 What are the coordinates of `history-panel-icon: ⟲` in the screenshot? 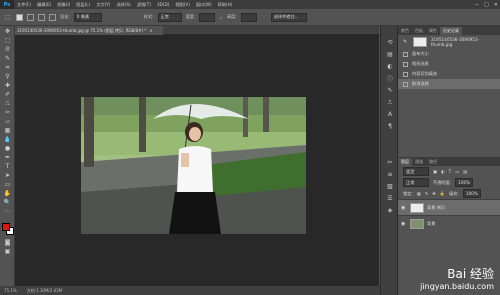 It's located at (390, 42).